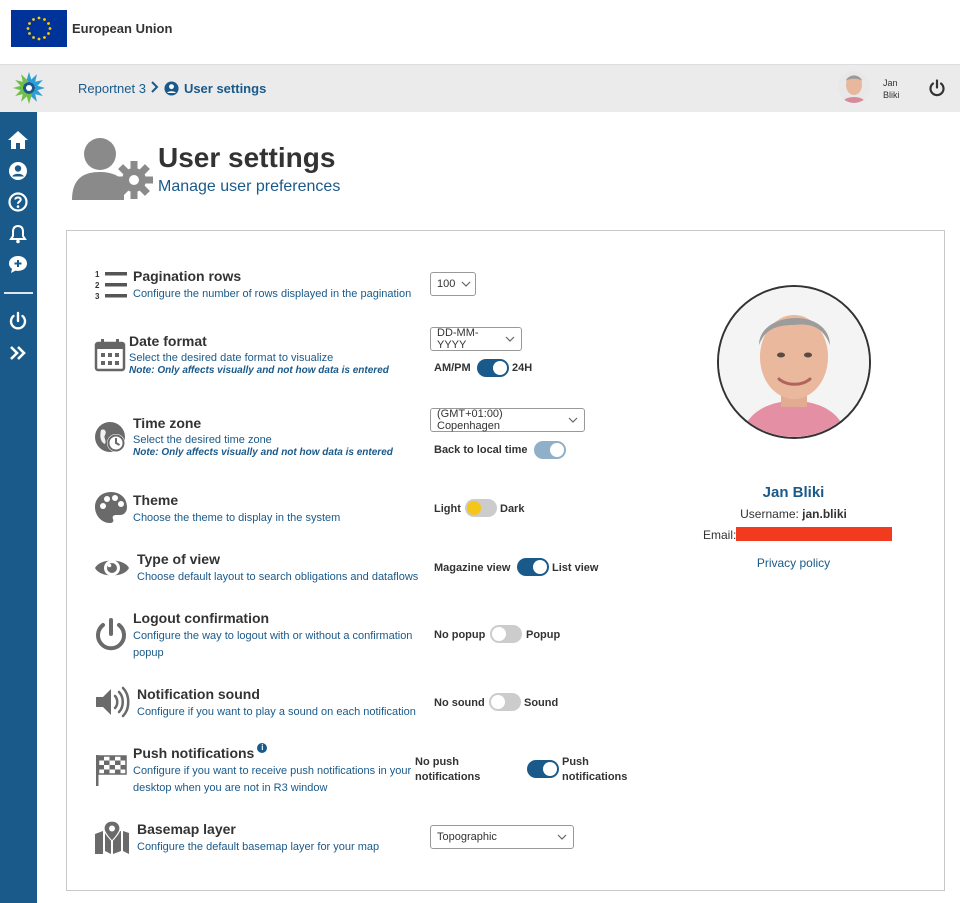 The width and height of the screenshot is (960, 903). I want to click on bell-icon, so click(18, 234).